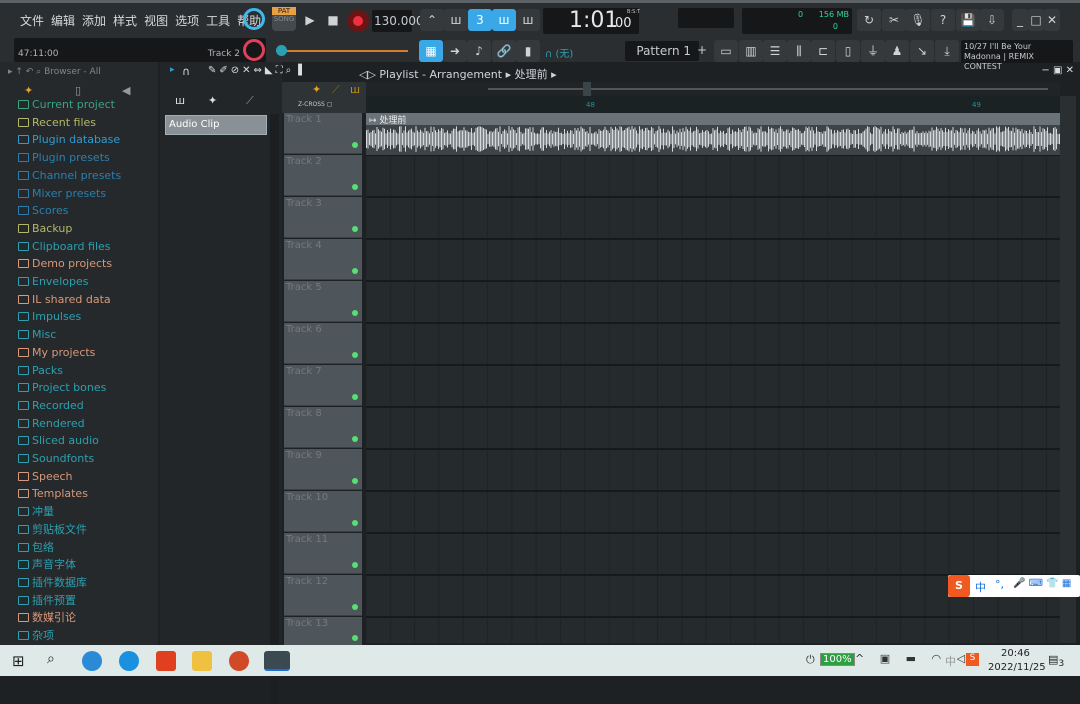 This screenshot has height=704, width=1080. Describe the element at coordinates (713, 89) in the screenshot. I see `playlist-scroll` at that location.